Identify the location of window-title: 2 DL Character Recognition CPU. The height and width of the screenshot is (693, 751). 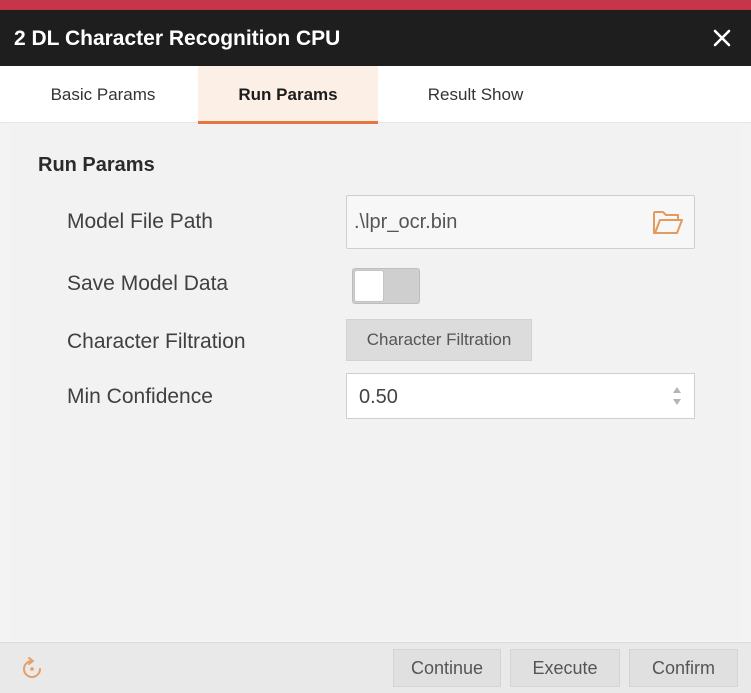
(177, 38).